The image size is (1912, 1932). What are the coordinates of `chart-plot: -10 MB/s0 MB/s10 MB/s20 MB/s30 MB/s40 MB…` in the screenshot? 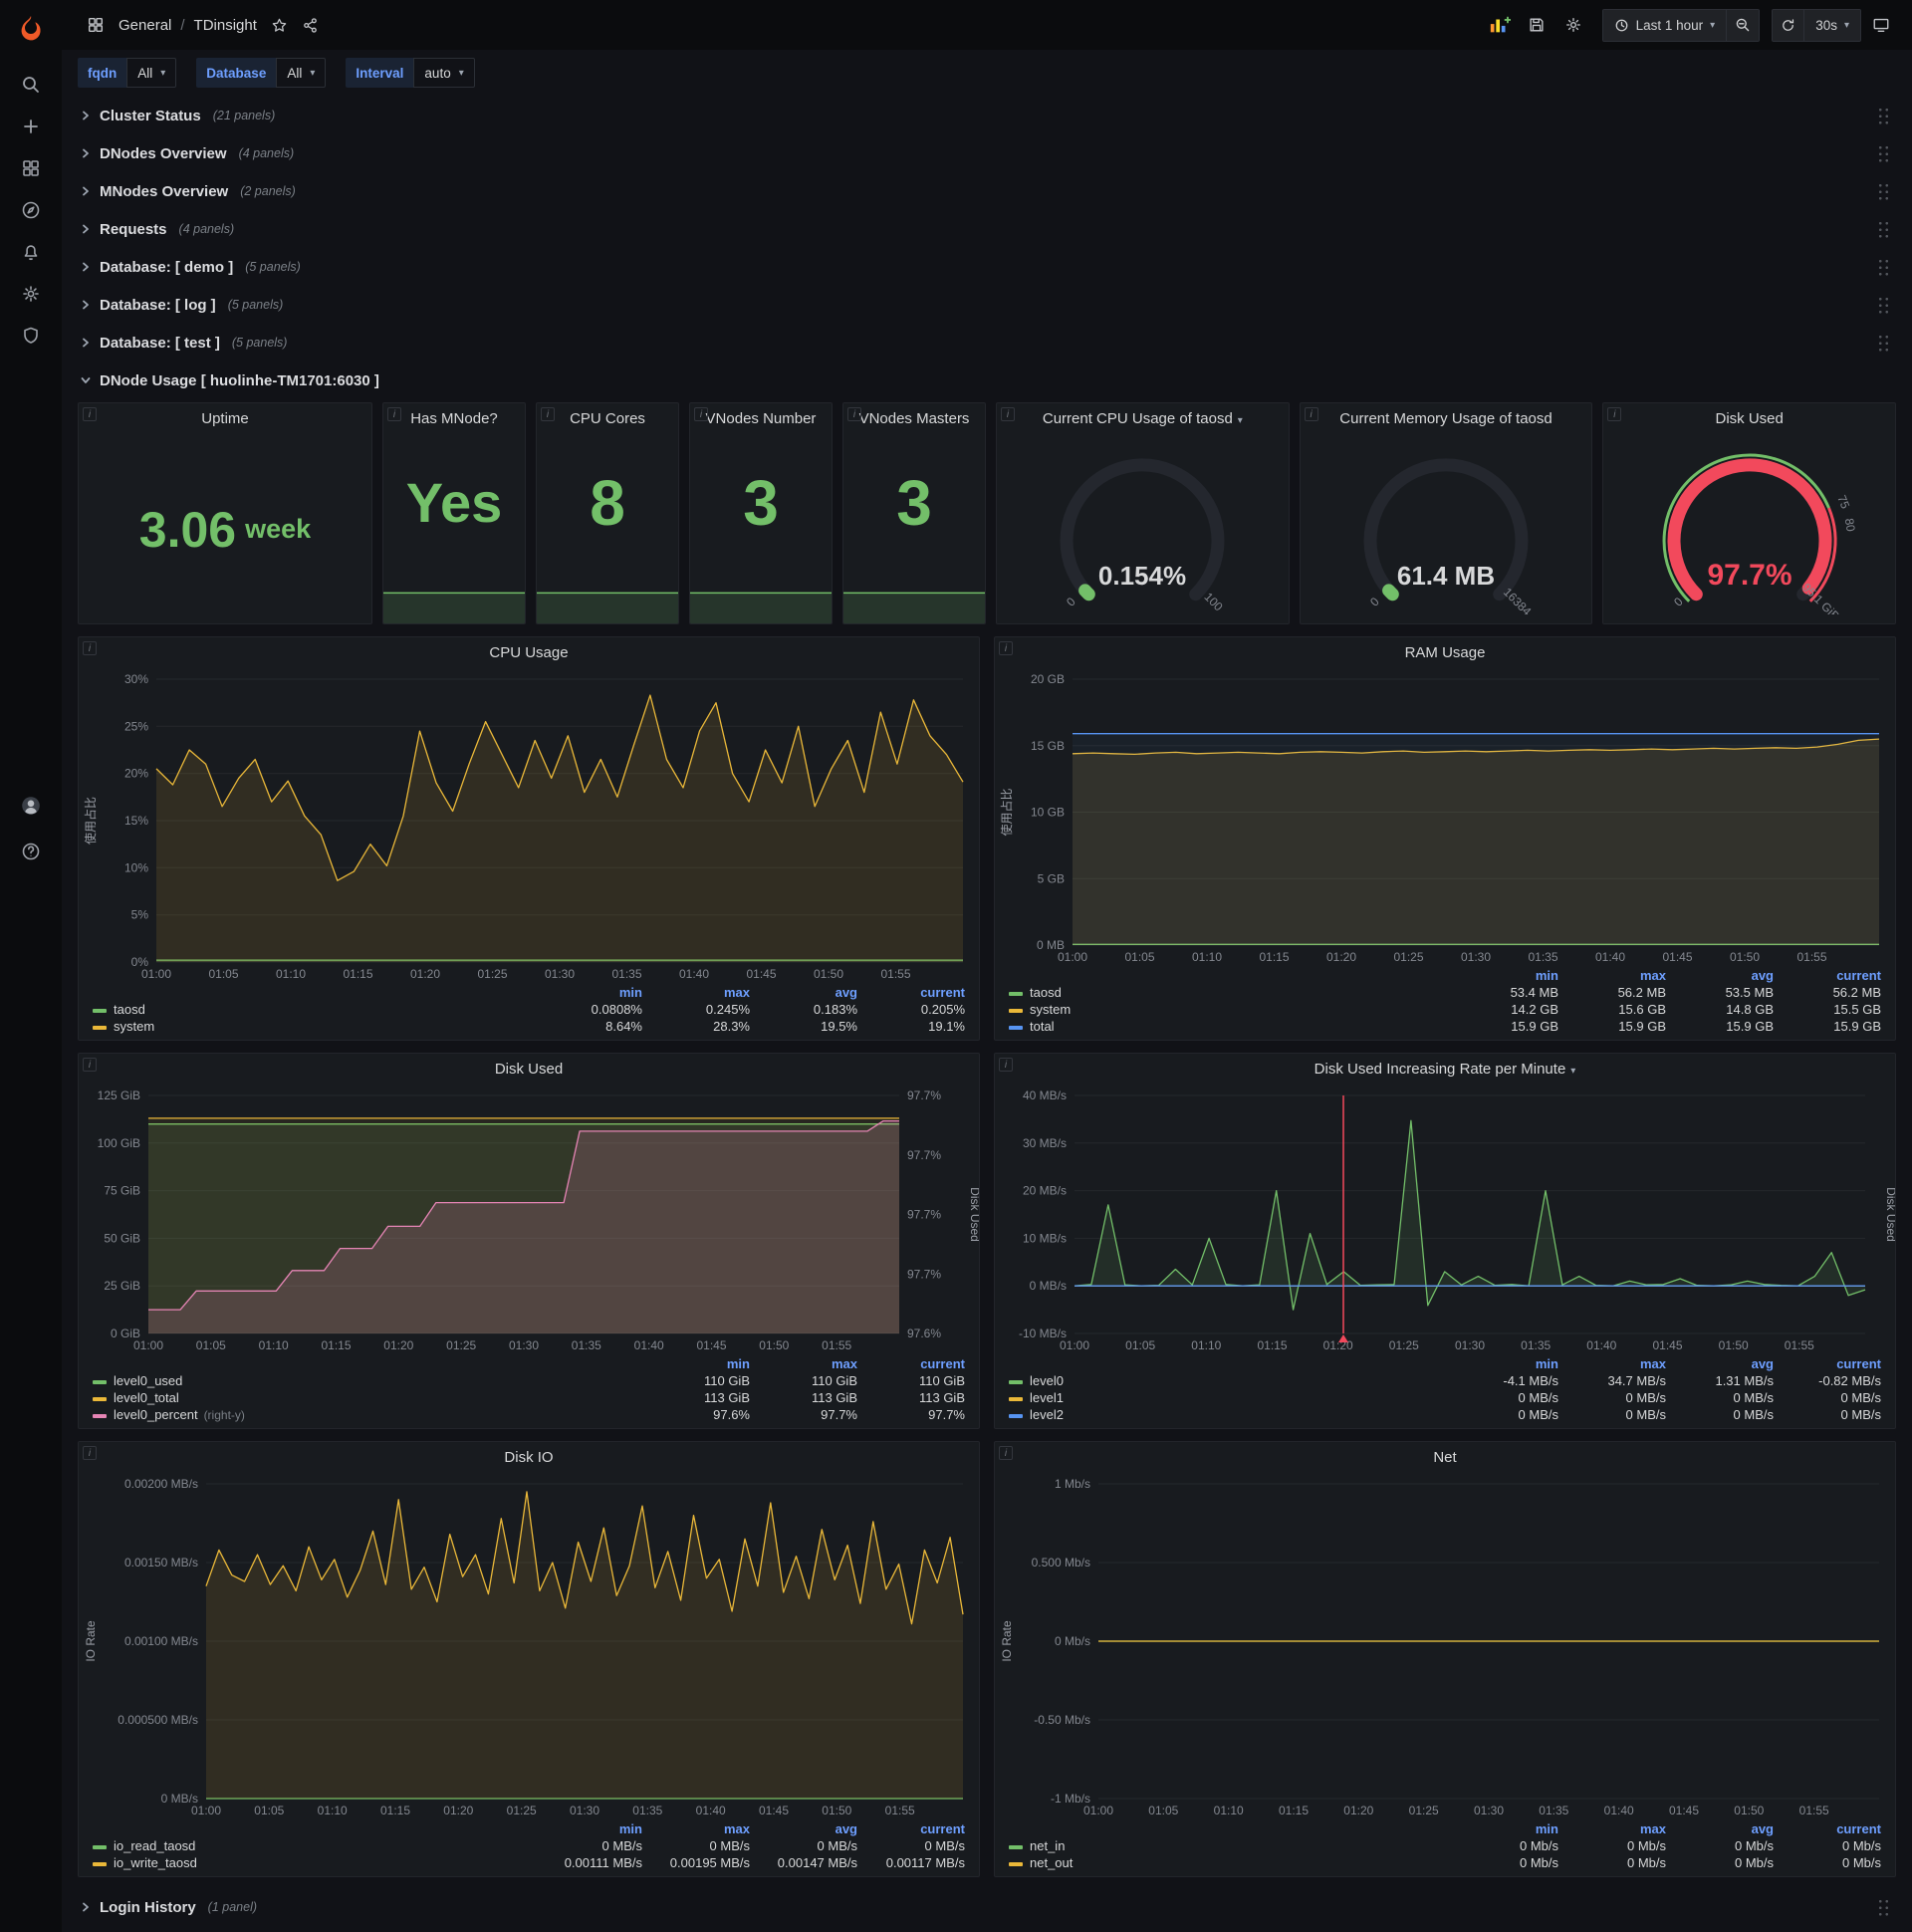 It's located at (1446, 1221).